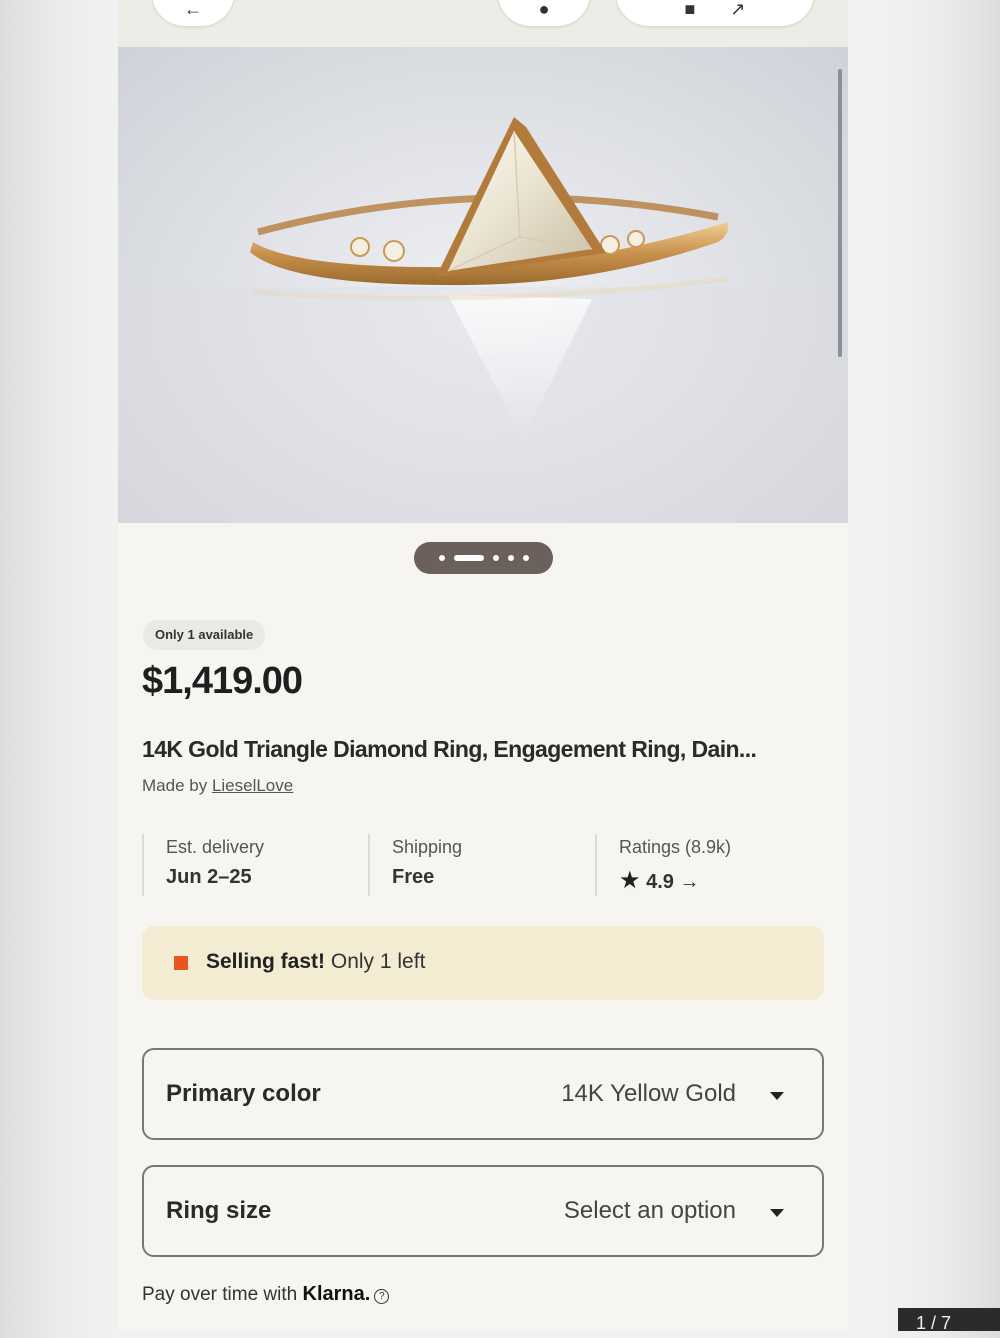 The height and width of the screenshot is (1338, 1000). What do you see at coordinates (382, 1296) in the screenshot?
I see `info-icon: ?` at bounding box center [382, 1296].